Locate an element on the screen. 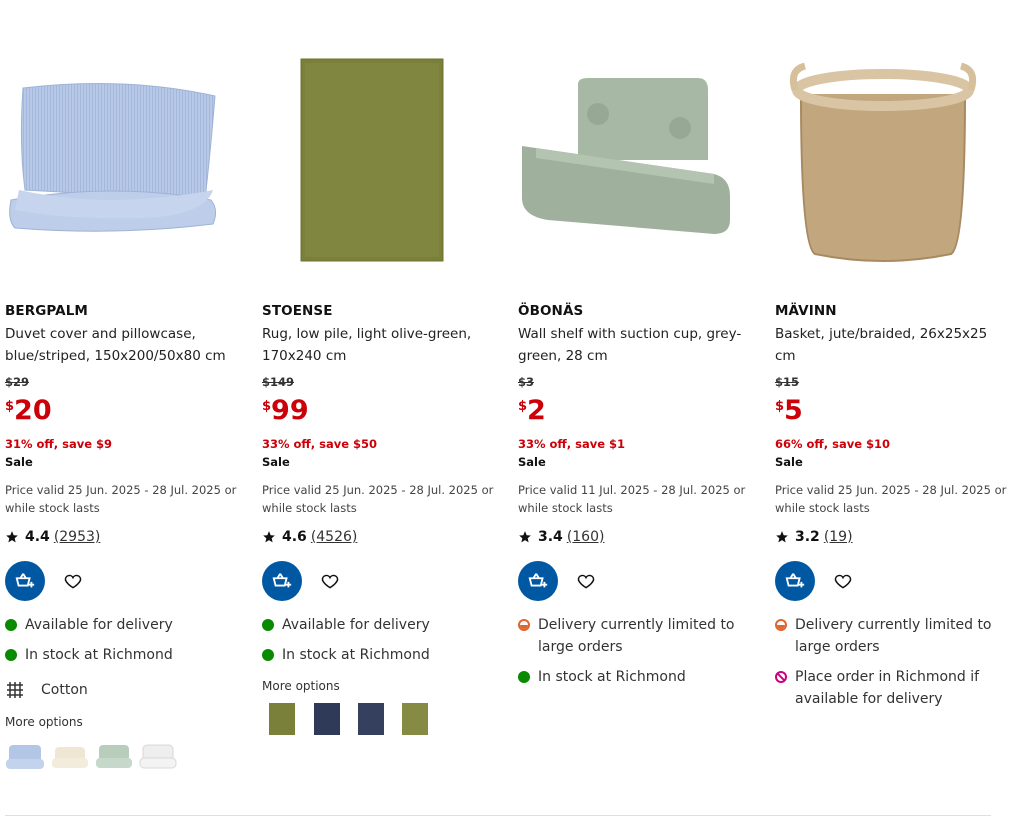 This screenshot has height=825, width=1010. fabric-pattern-icon is located at coordinates (15, 690).